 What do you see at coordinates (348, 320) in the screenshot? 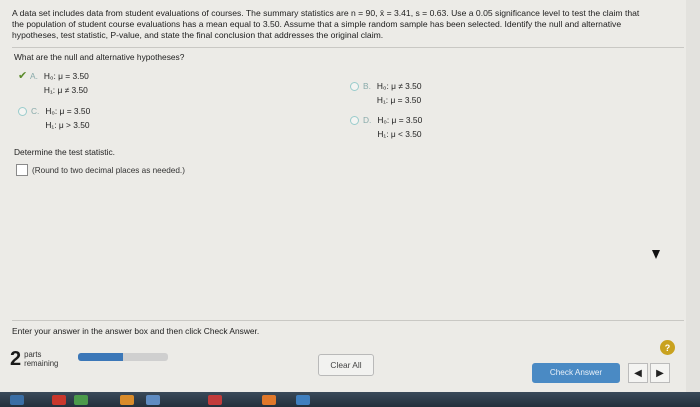
I see `divider-bottom` at bounding box center [348, 320].